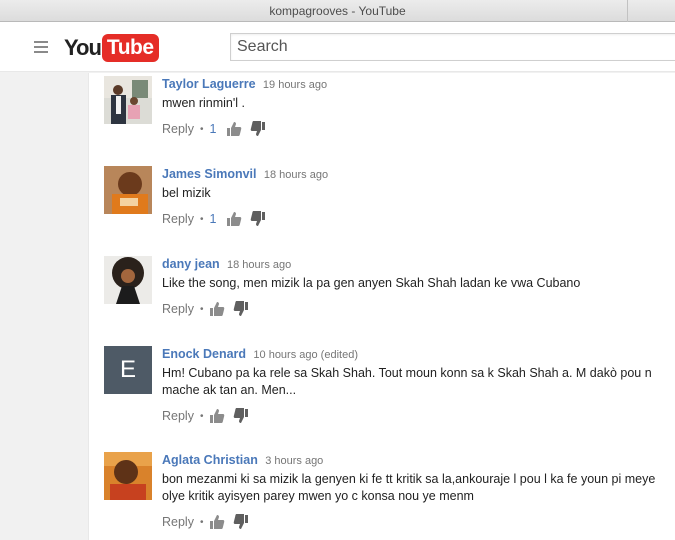 The height and width of the screenshot is (540, 675). Describe the element at coordinates (295, 85) in the screenshot. I see `comment-time: 19 hours ago` at that location.